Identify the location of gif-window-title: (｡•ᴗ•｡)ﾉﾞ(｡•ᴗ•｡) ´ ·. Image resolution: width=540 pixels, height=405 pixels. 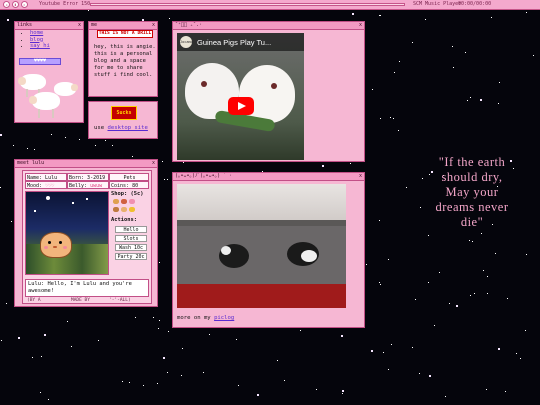
(268, 177).